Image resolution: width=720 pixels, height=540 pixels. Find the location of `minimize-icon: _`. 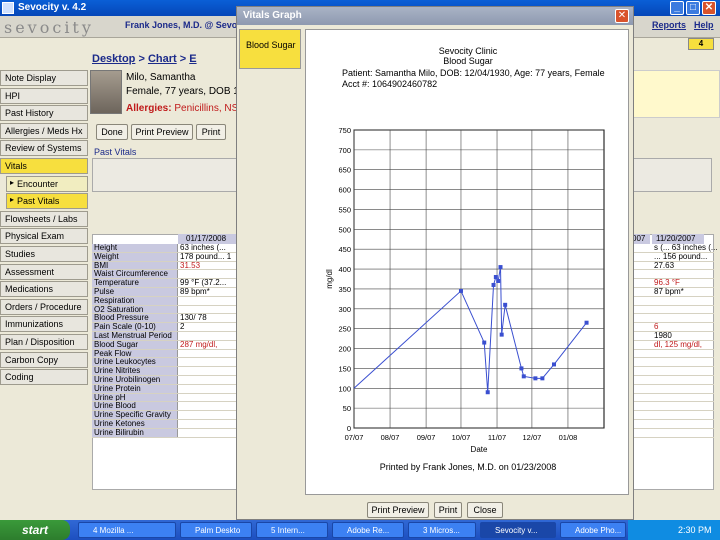

minimize-icon: _ is located at coordinates (677, 8).